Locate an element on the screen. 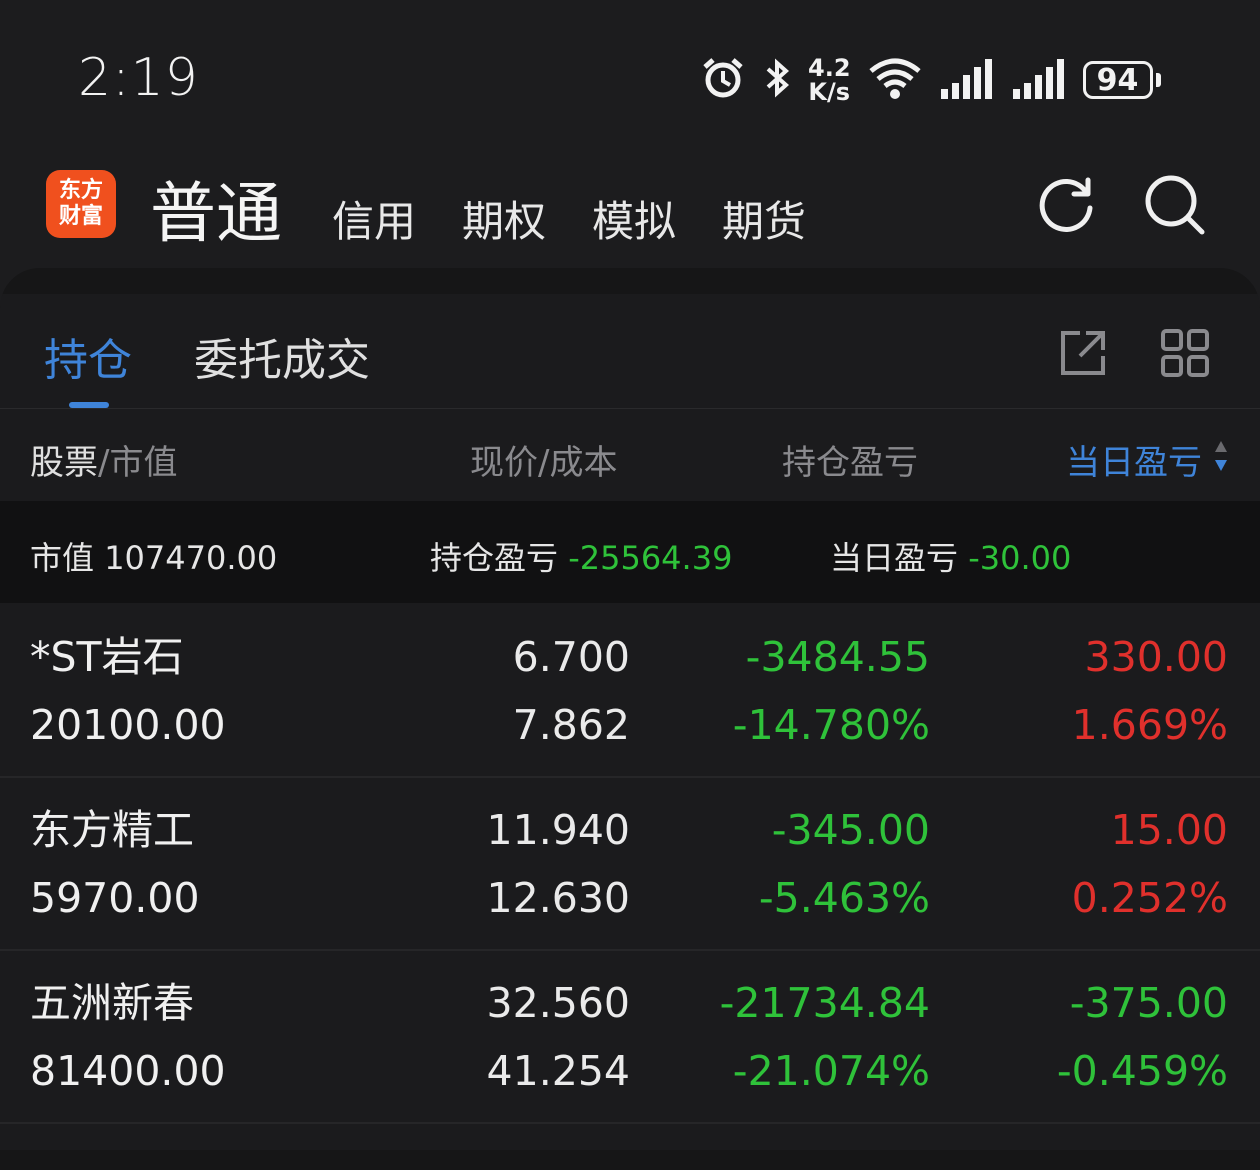 The image size is (1260, 1170). refresh-button is located at coordinates (1066, 204).